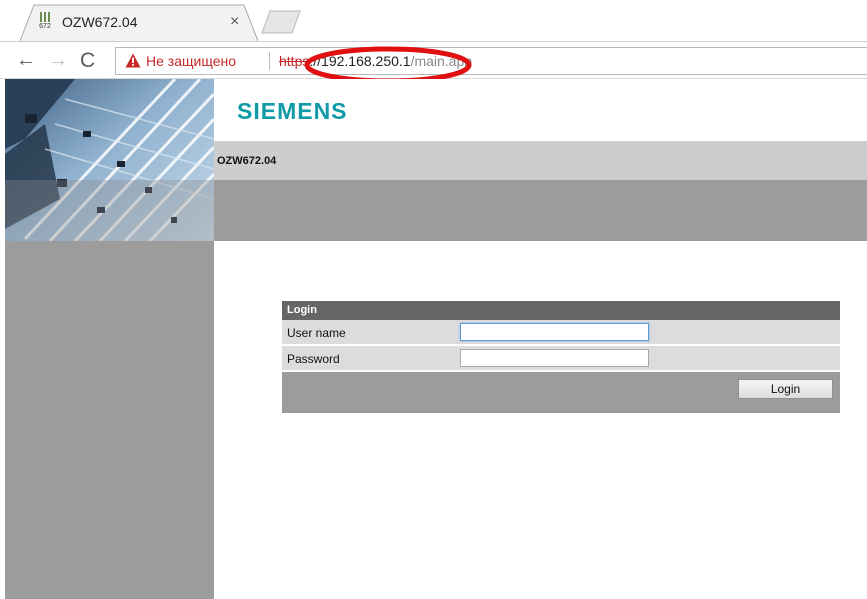 The image size is (867, 599). What do you see at coordinates (433, 20) in the screenshot?
I see `browser-tab-strip: 672 OZW672.04 ×` at bounding box center [433, 20].